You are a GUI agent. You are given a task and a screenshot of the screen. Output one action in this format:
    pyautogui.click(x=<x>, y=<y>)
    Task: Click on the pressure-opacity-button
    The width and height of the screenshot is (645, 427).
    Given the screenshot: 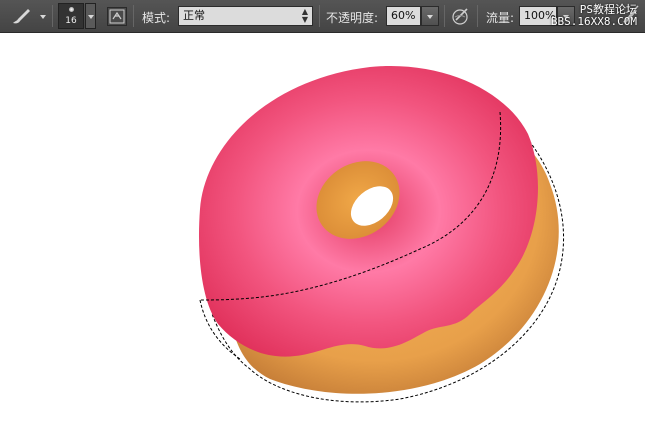 What is the action you would take?
    pyautogui.click(x=461, y=16)
    